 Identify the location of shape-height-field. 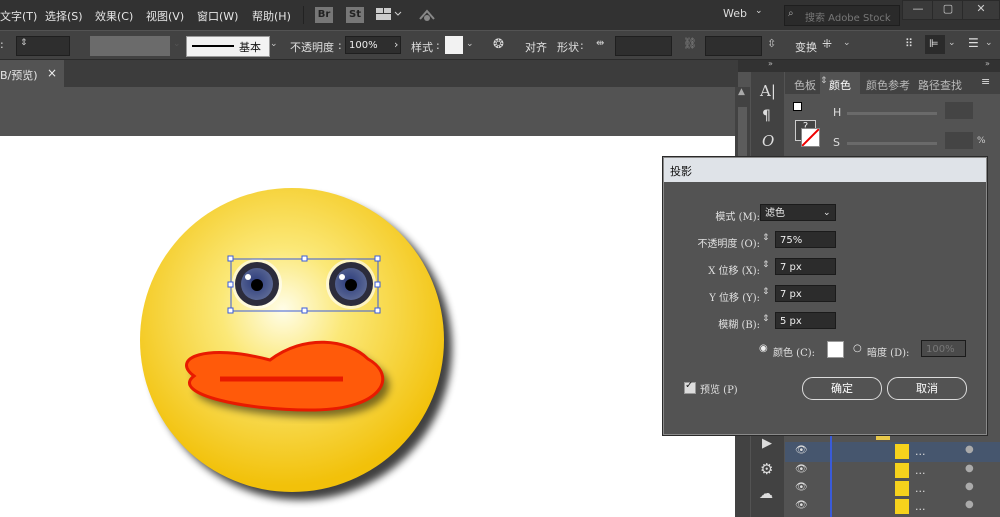
(733, 46).